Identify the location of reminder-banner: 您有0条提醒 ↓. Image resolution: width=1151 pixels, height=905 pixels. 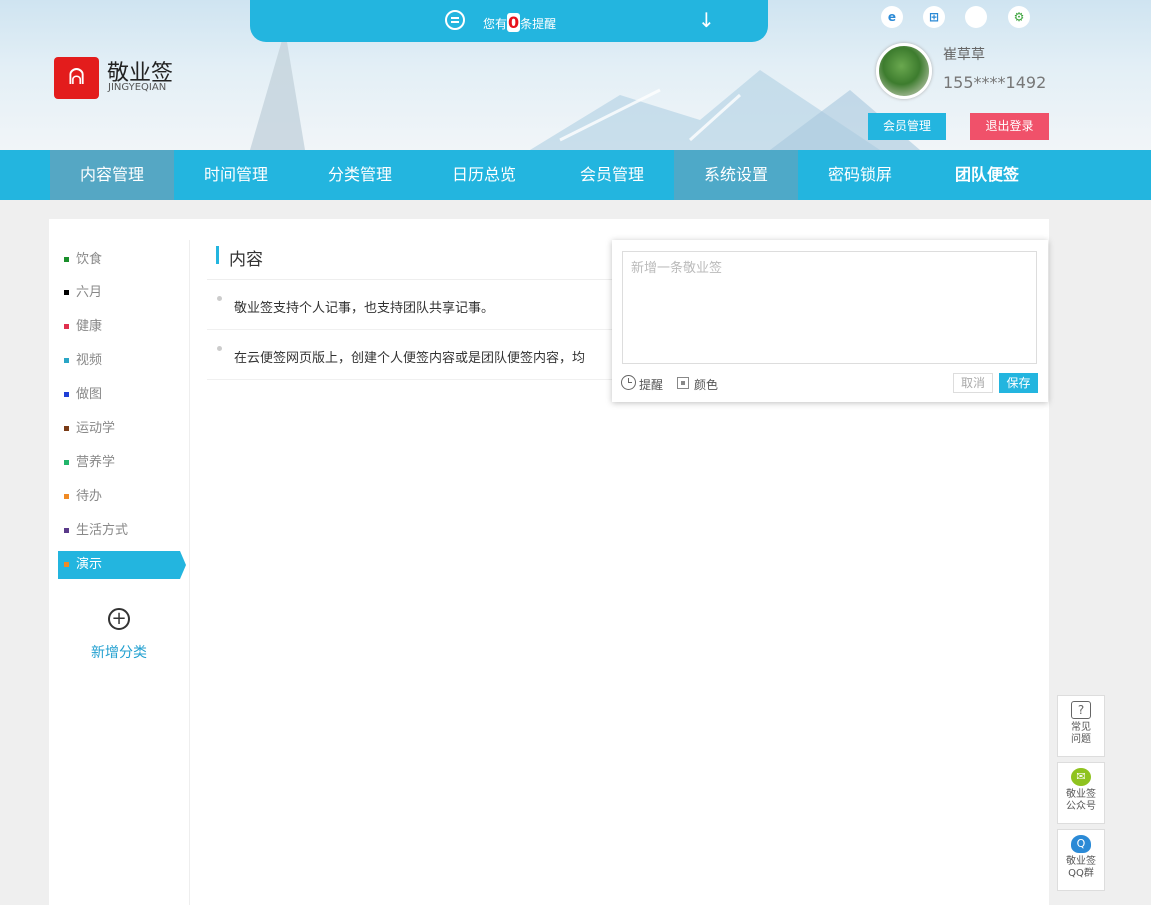
(509, 21).